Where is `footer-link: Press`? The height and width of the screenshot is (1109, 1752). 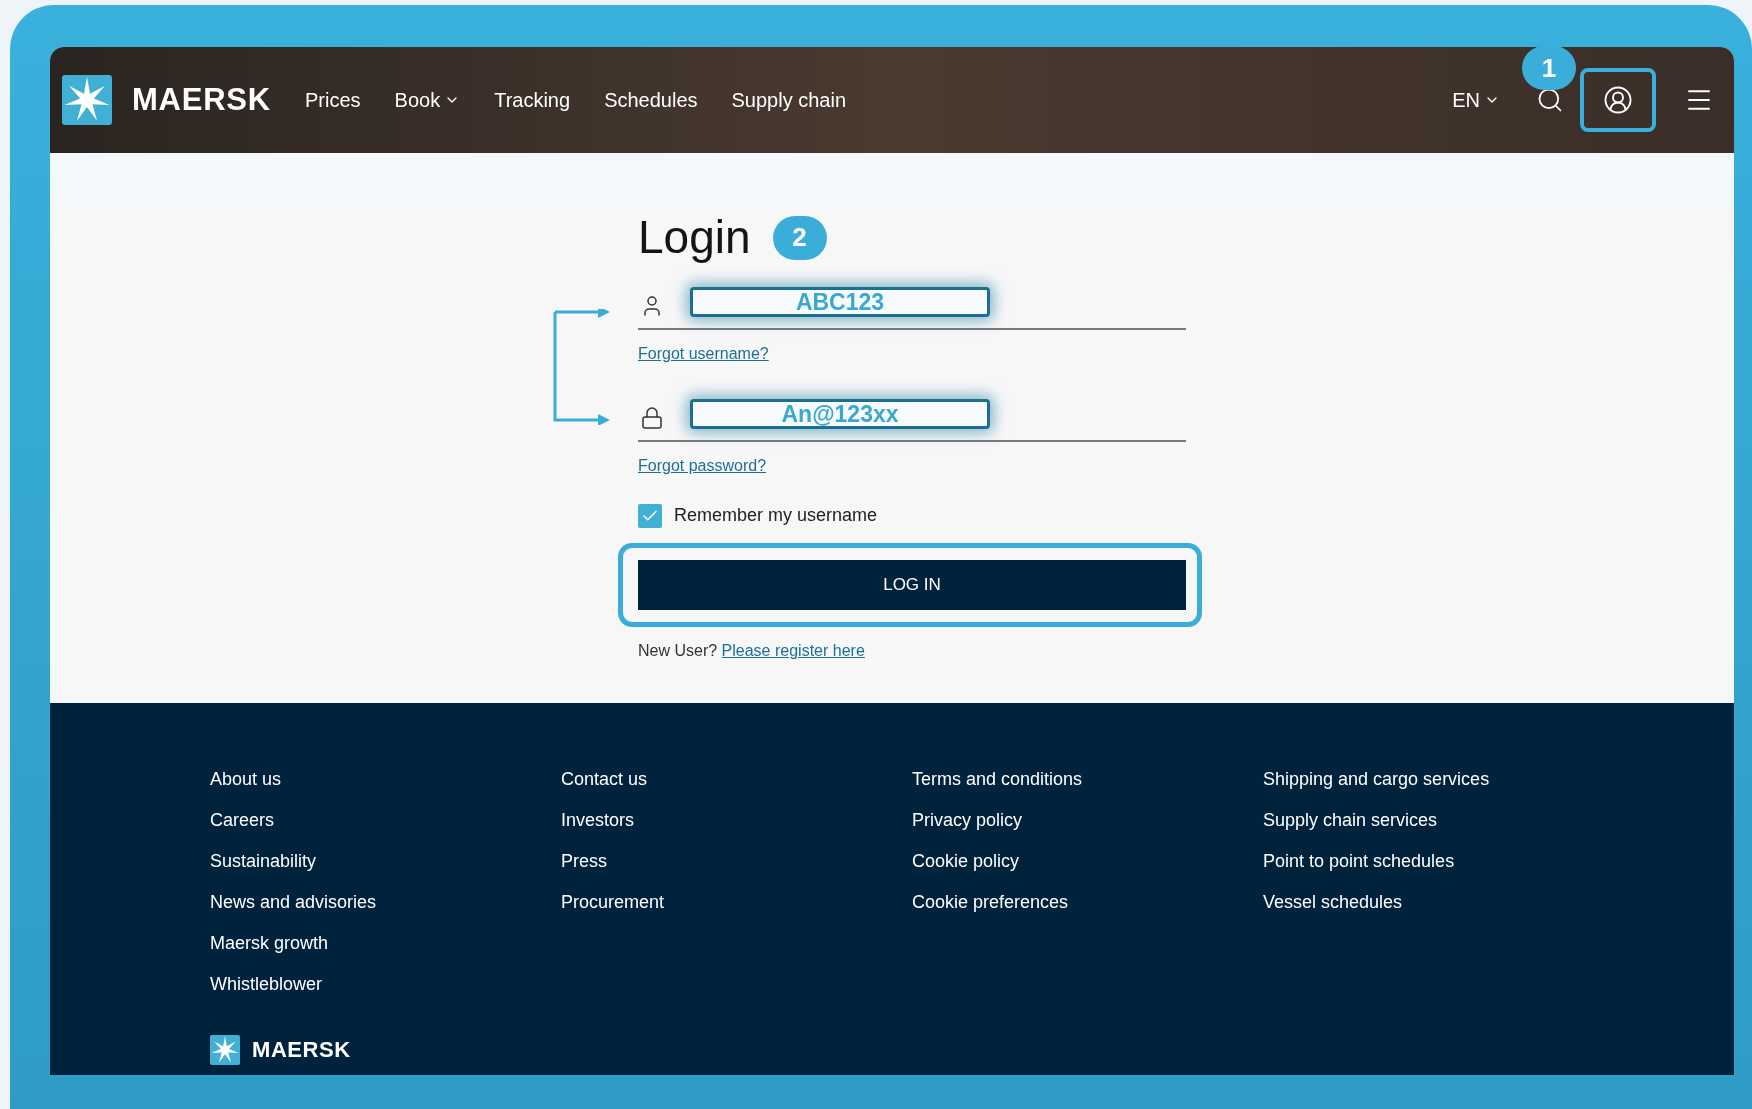
footer-link: Press is located at coordinates (584, 861).